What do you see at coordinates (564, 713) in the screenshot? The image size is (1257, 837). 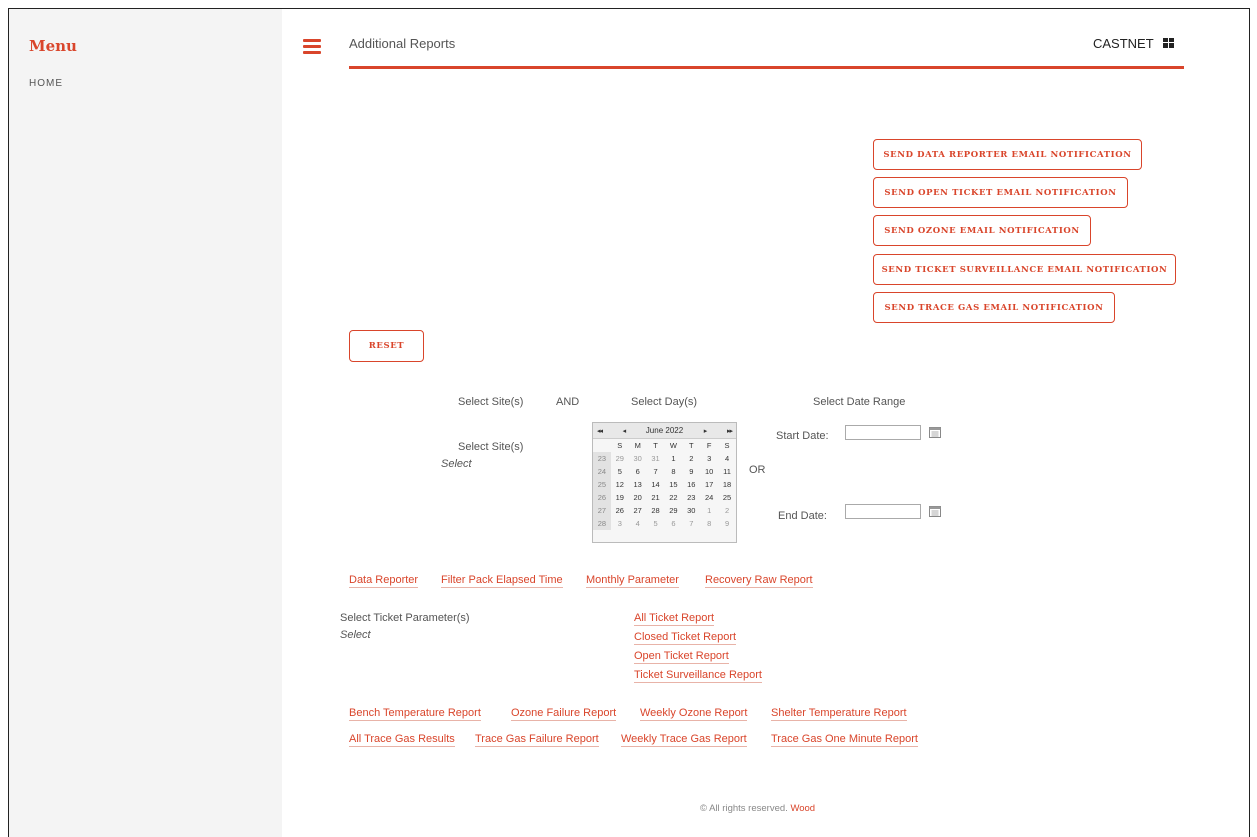 I see `ozone-failure-report-link: Ozone Failure Report` at bounding box center [564, 713].